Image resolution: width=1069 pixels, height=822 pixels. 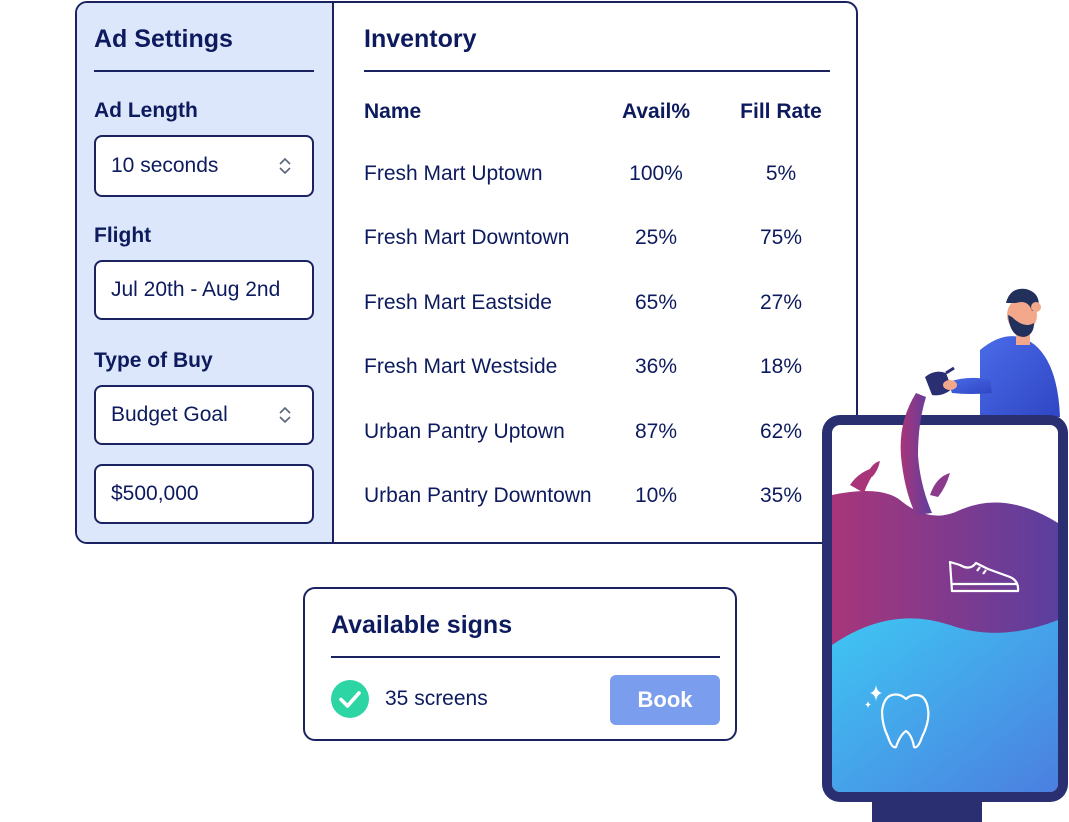 What do you see at coordinates (123, 235) in the screenshot?
I see `flight-label: Flight` at bounding box center [123, 235].